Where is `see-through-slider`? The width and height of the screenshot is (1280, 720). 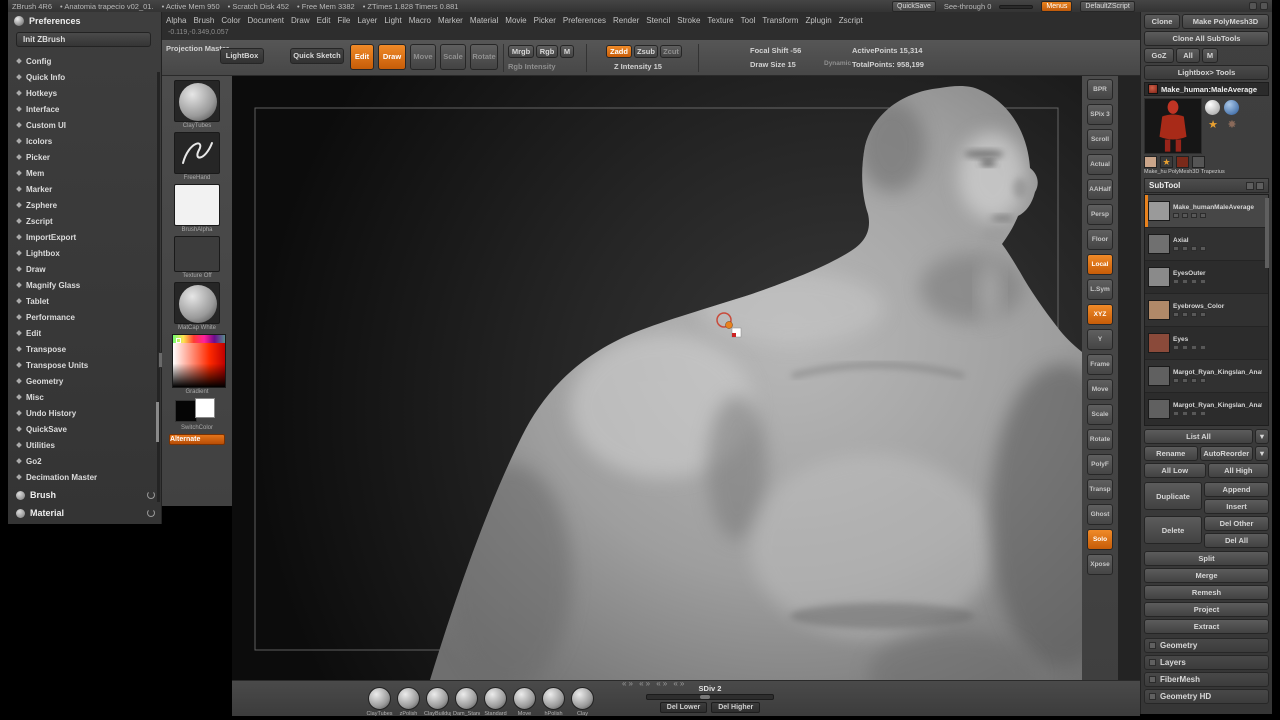 see-through-slider is located at coordinates (1016, 6).